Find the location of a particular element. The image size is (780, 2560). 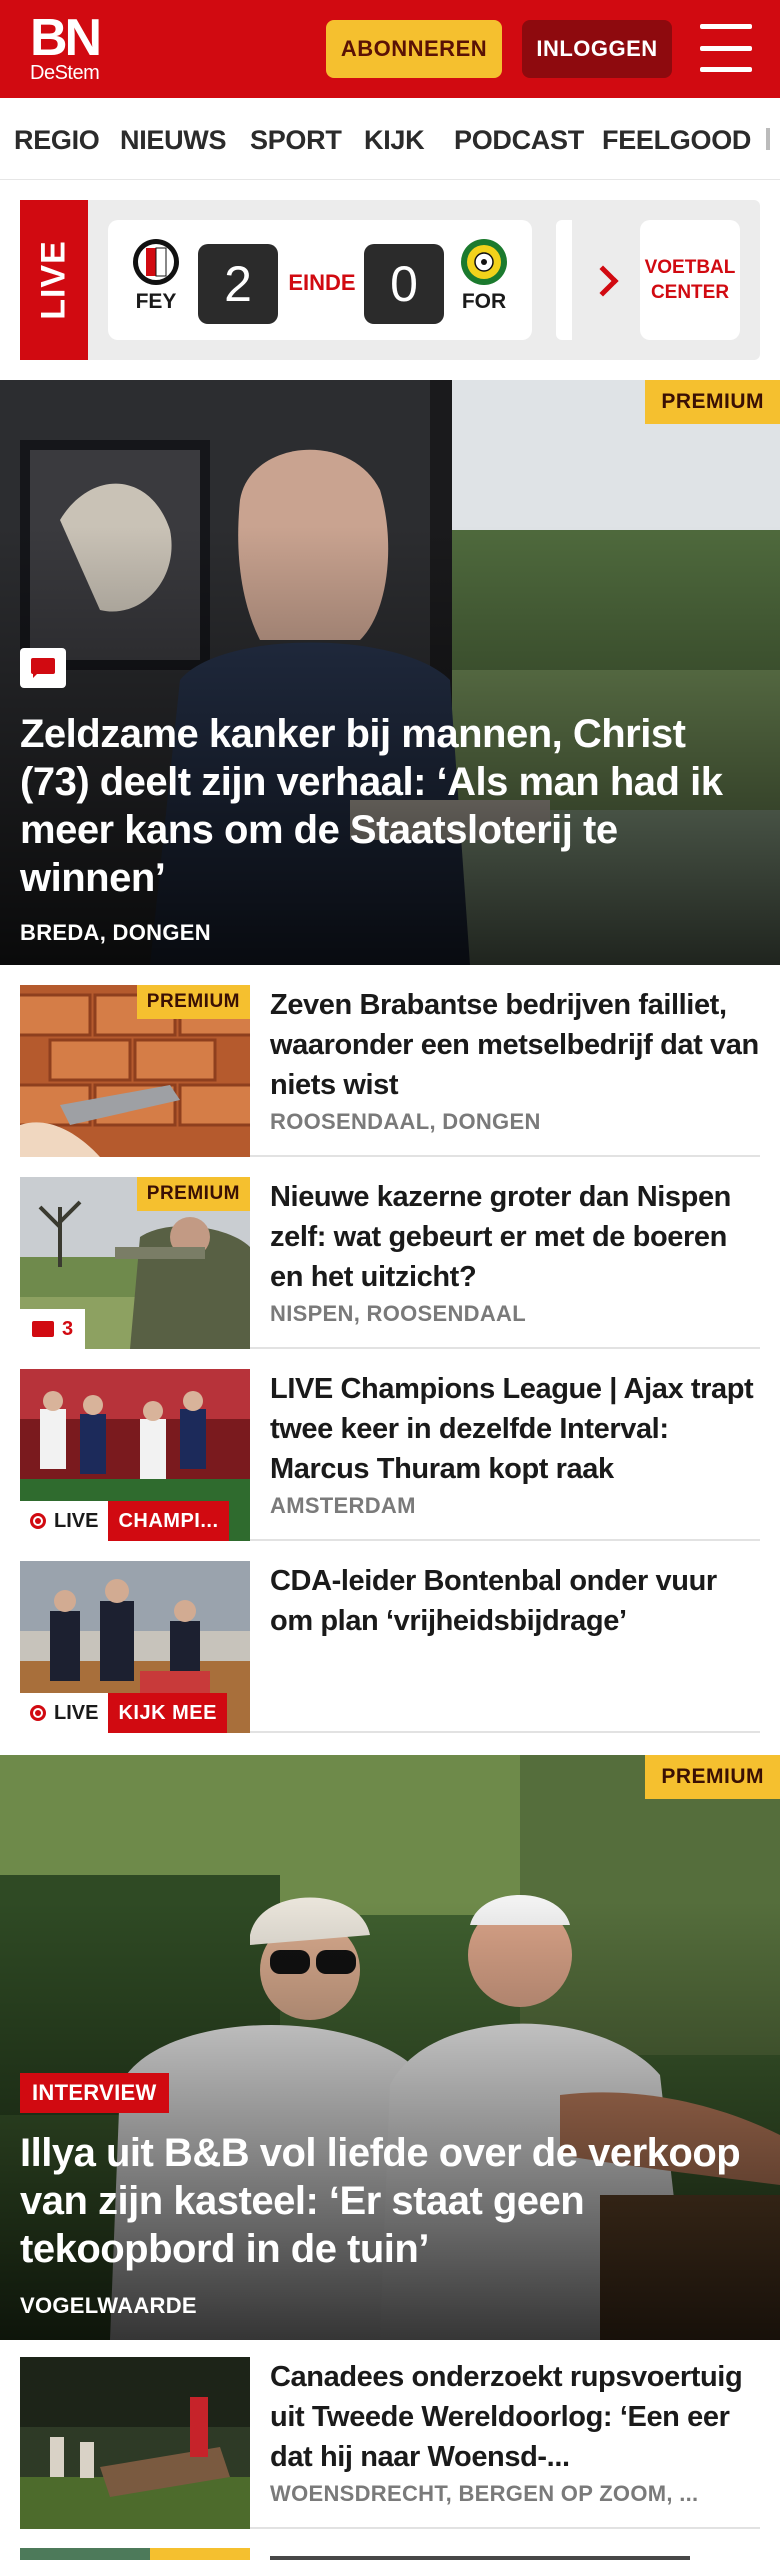

article-thumbnail: LIVE KIJK MEE is located at coordinates (135, 1647).